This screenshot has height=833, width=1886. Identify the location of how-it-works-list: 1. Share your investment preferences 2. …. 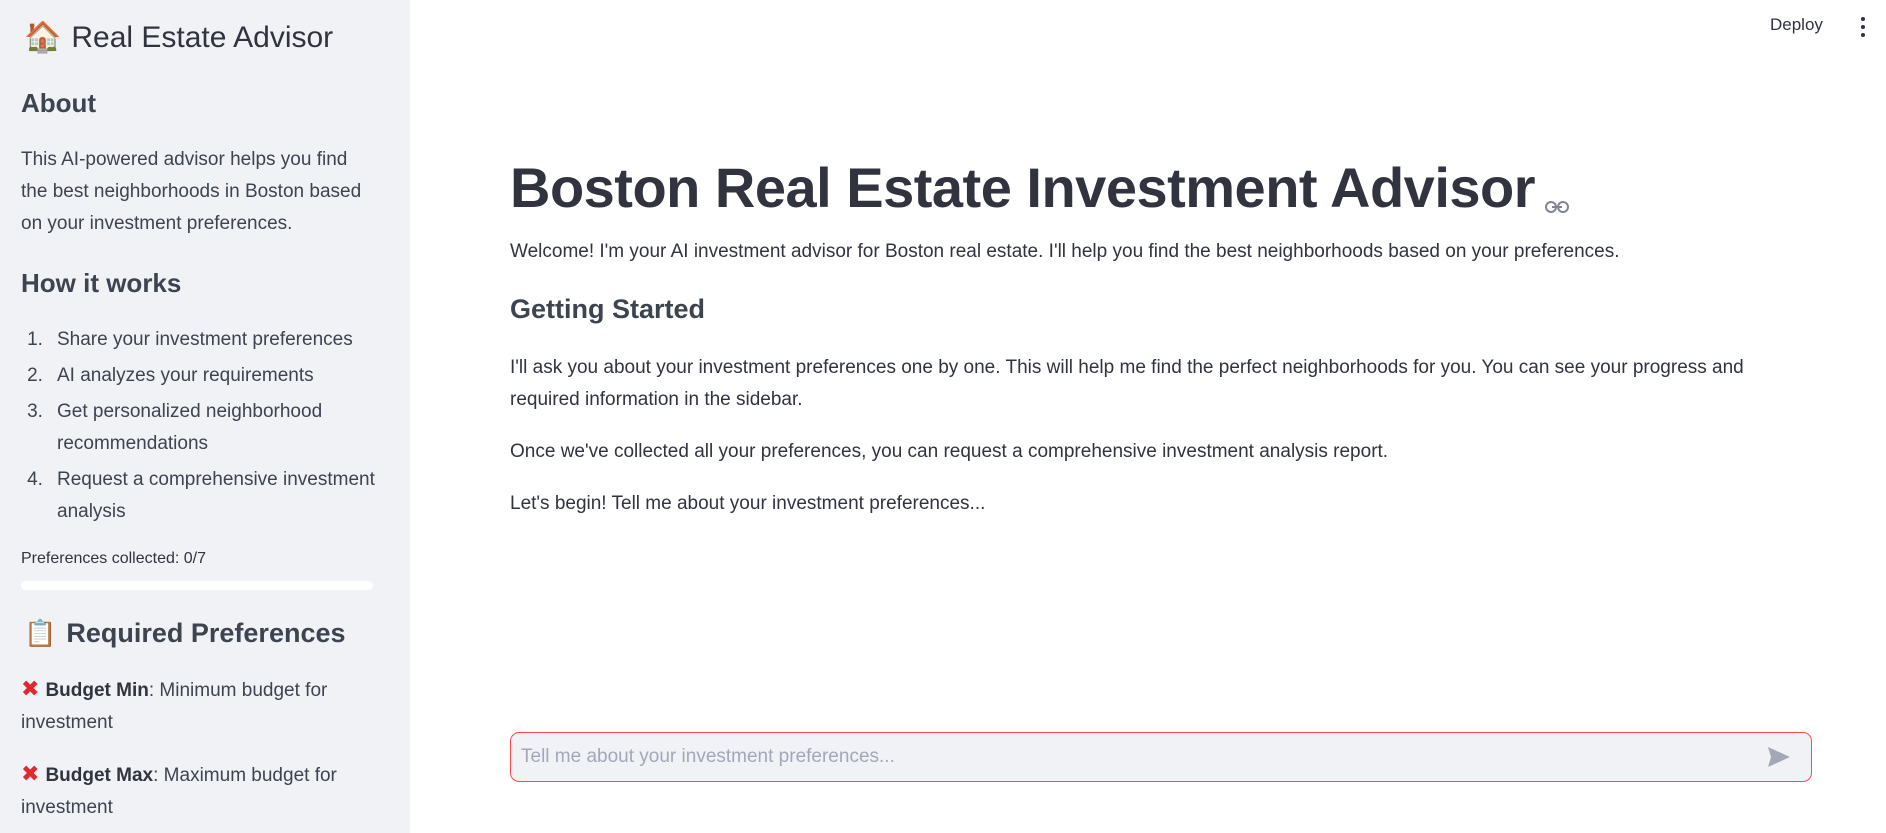
(198, 428).